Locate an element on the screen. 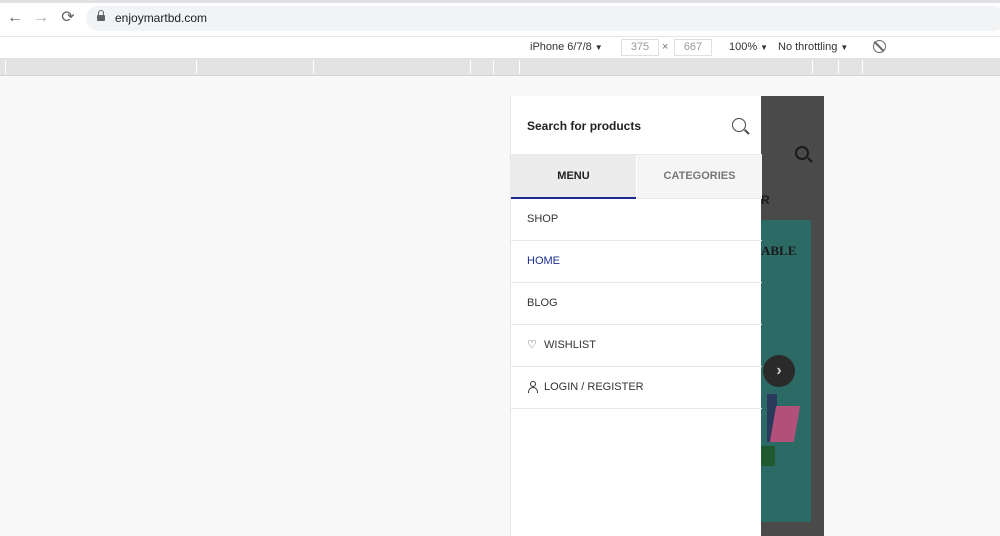 This screenshot has width=1000, height=536. menu-item-login-register: LOGIN / REGISTER is located at coordinates (636, 388).